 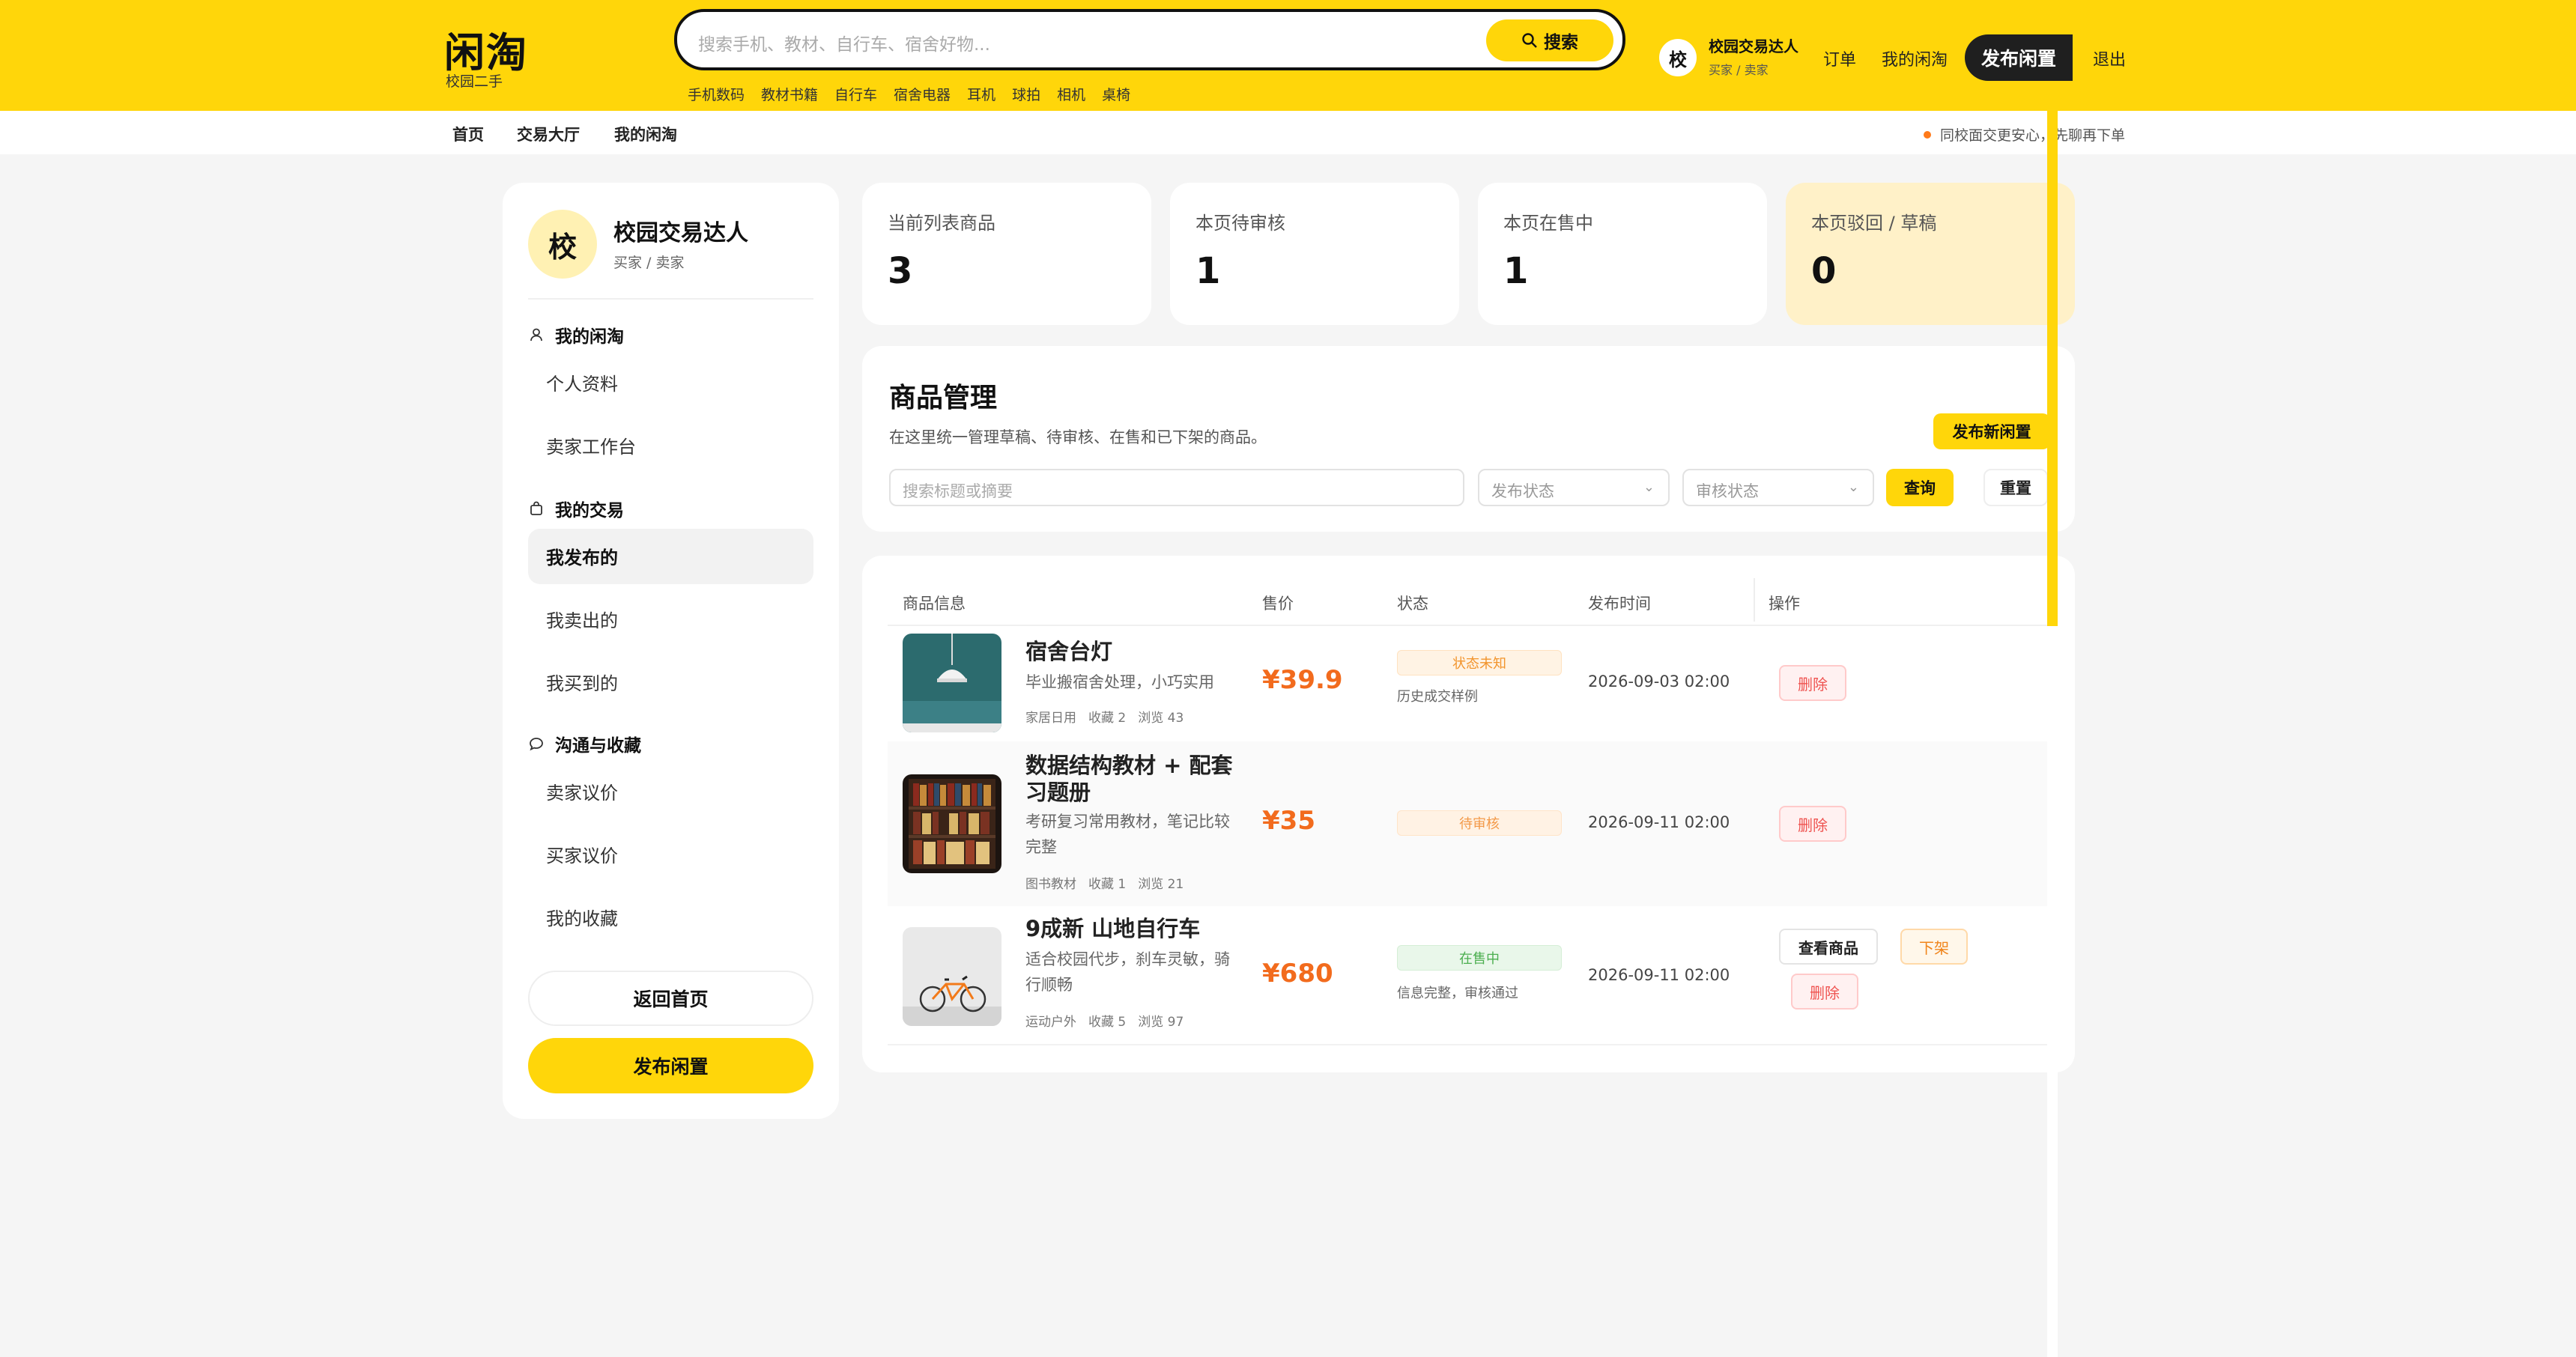 I want to click on product-title: 数据结构教材 + 配套习题册, so click(x=1134, y=779).